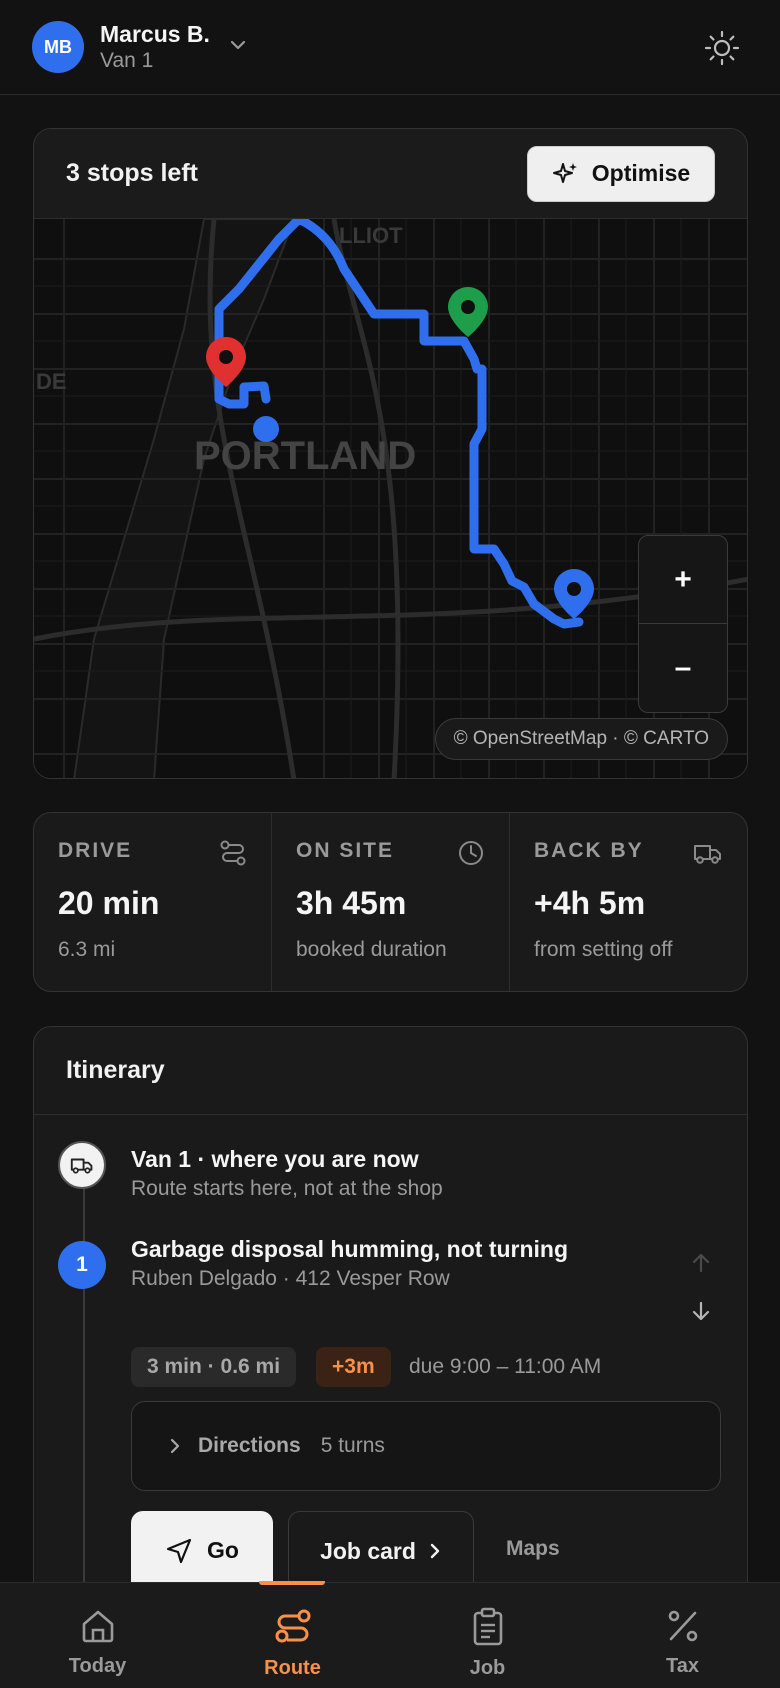  I want to click on sparkles-icon, so click(564, 172).